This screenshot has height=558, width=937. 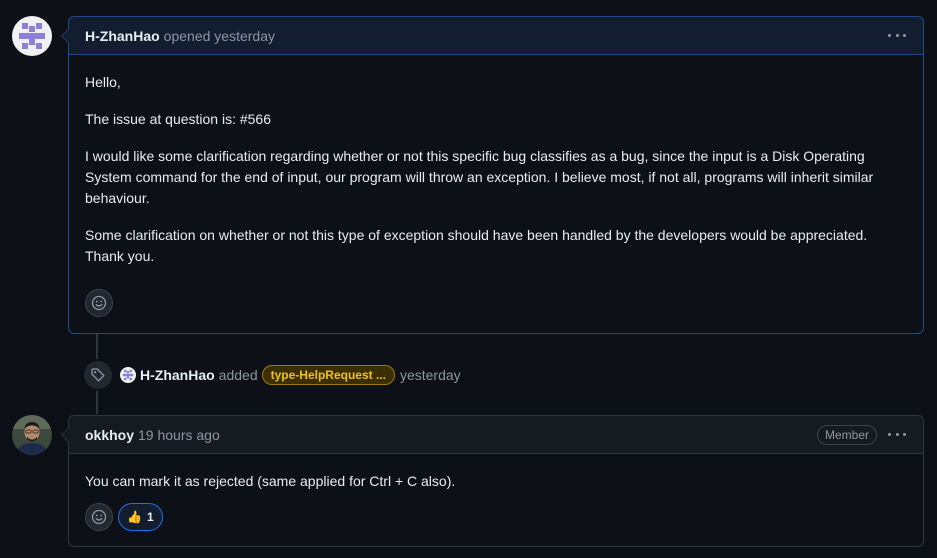 I want to click on reactions-bar: 👍 1, so click(x=496, y=524).